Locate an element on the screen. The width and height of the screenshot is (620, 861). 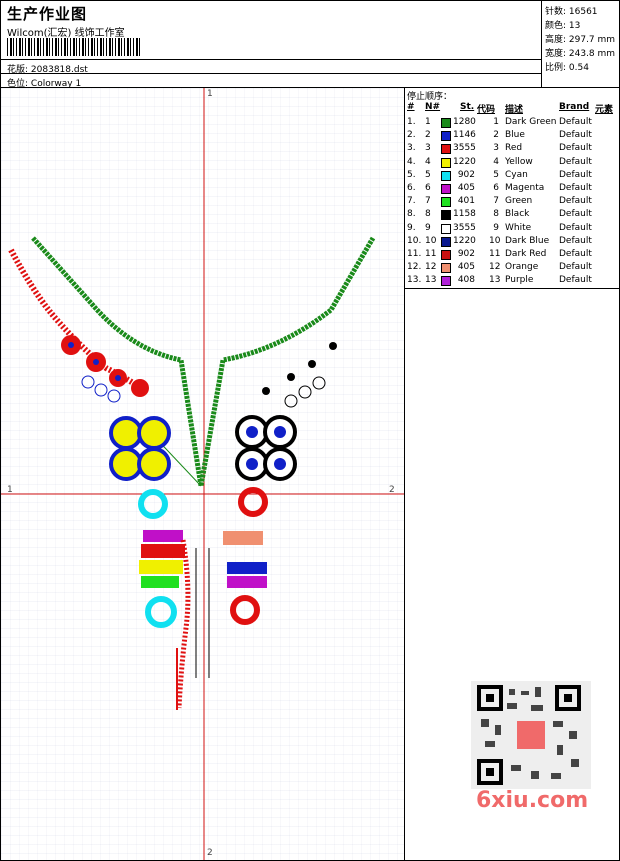
table-row: 12. 12 405 12 Orange Default is located at coordinates (512, 267).